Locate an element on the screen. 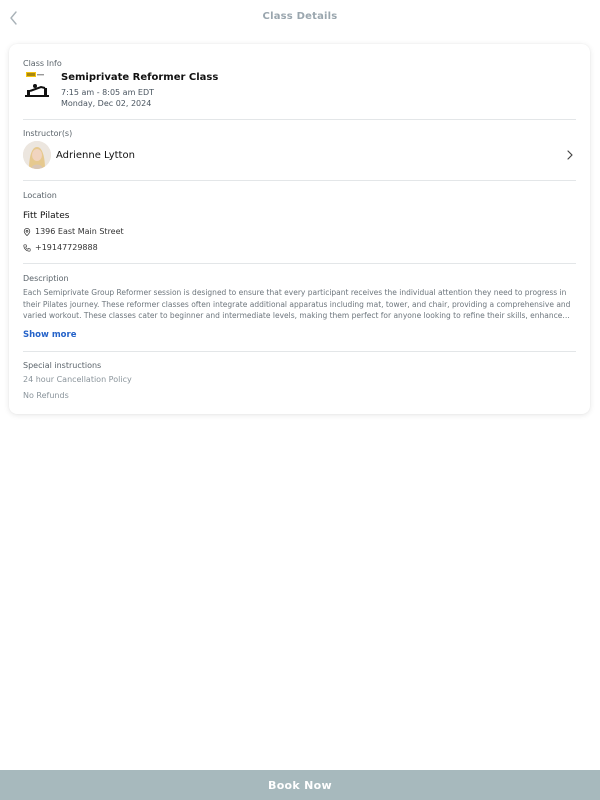 This screenshot has height=800, width=600. chevron-right-icon is located at coordinates (570, 155).